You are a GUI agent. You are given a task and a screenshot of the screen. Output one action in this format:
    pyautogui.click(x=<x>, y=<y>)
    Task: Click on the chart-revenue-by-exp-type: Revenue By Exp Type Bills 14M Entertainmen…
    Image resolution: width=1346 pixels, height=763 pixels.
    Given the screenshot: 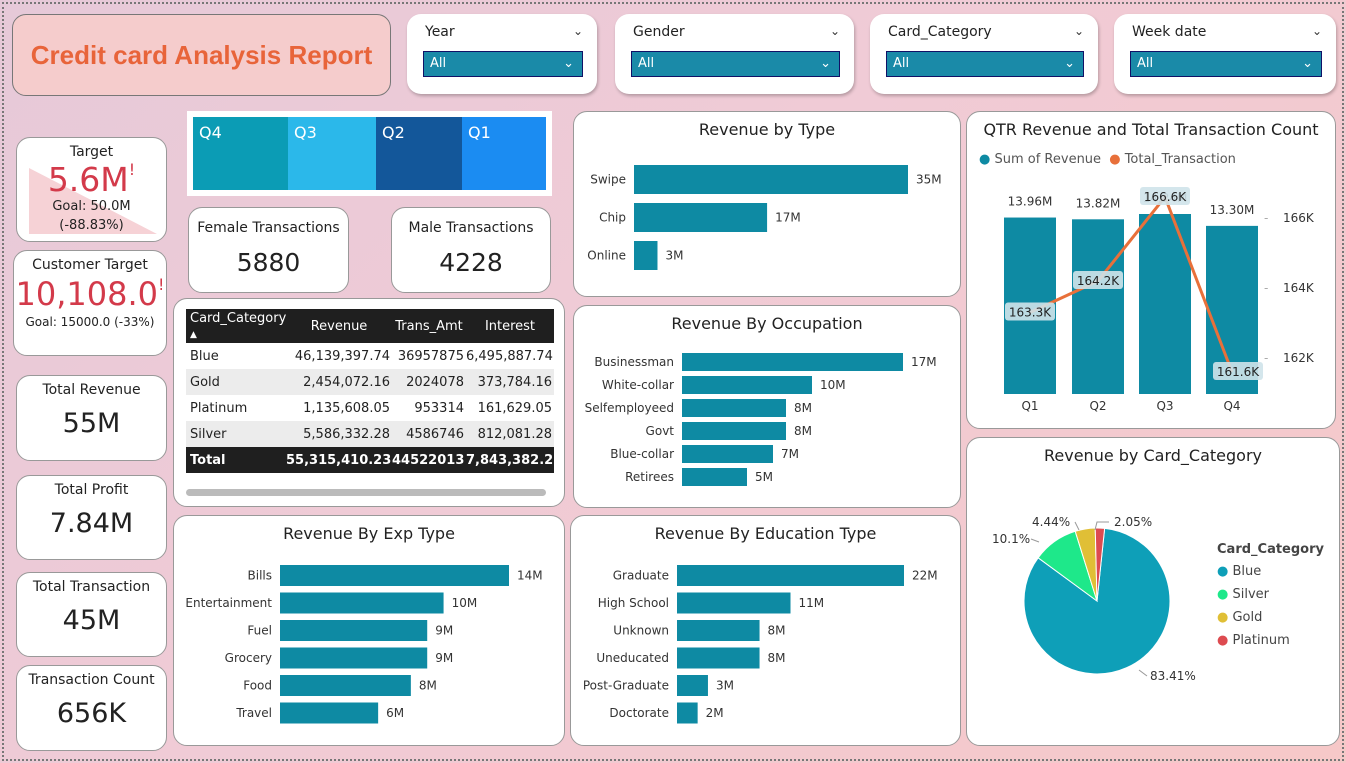 What is the action you would take?
    pyautogui.click(x=369, y=630)
    